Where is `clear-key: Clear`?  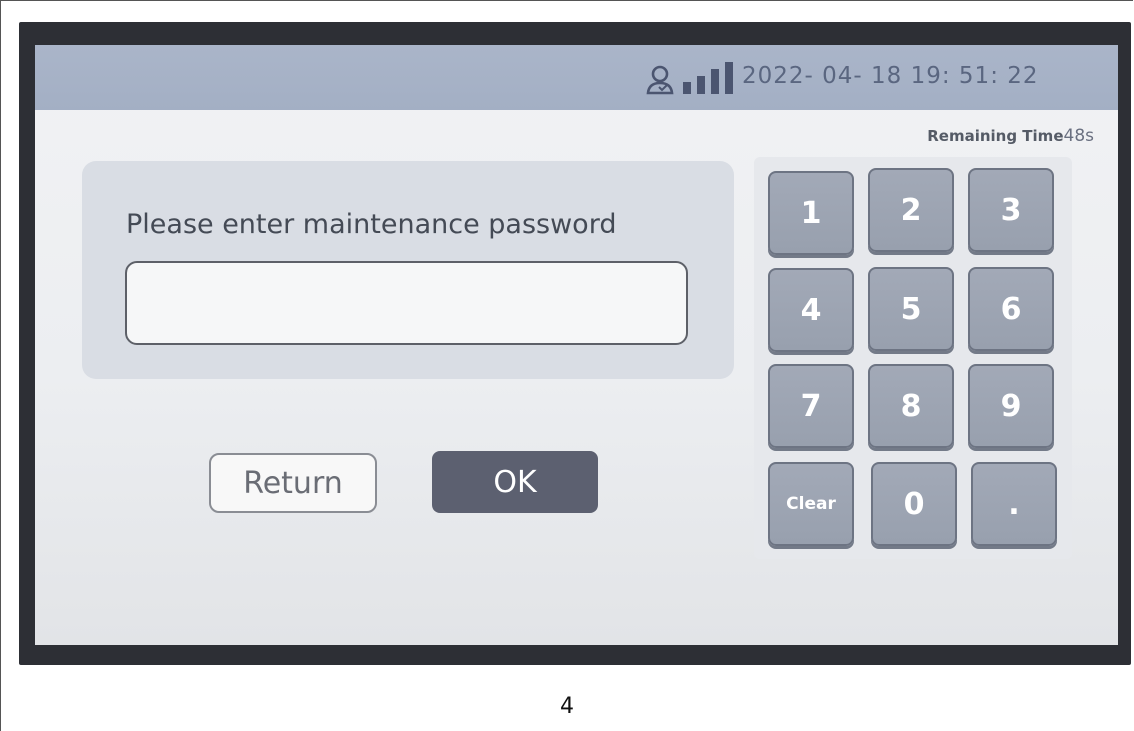 clear-key: Clear is located at coordinates (811, 504).